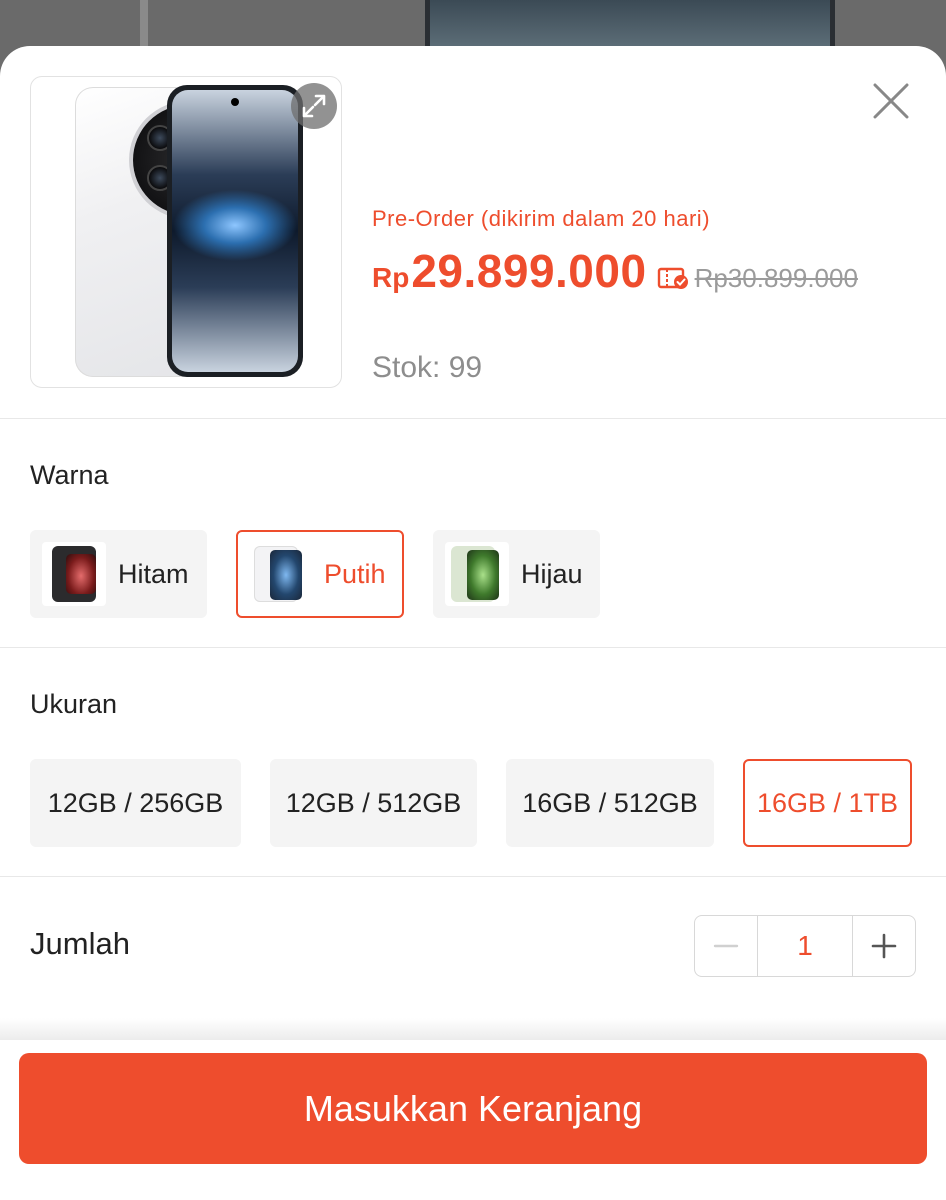 This screenshot has height=1200, width=946. Describe the element at coordinates (541, 218) in the screenshot. I see `preorder-notice: Pre-Order (dikirim dalam 20 hari)` at that location.